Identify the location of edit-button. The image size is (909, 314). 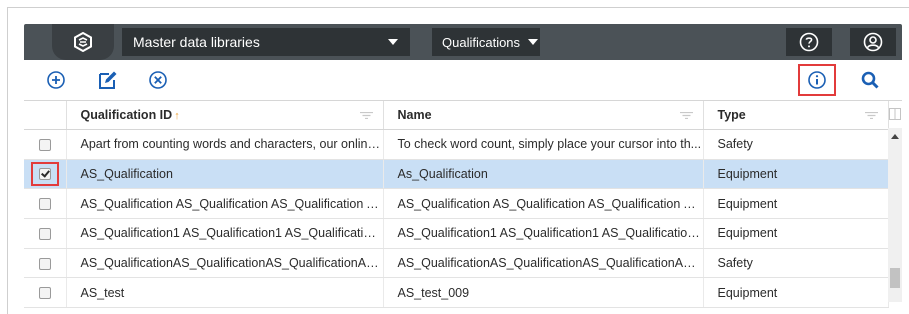
(108, 80).